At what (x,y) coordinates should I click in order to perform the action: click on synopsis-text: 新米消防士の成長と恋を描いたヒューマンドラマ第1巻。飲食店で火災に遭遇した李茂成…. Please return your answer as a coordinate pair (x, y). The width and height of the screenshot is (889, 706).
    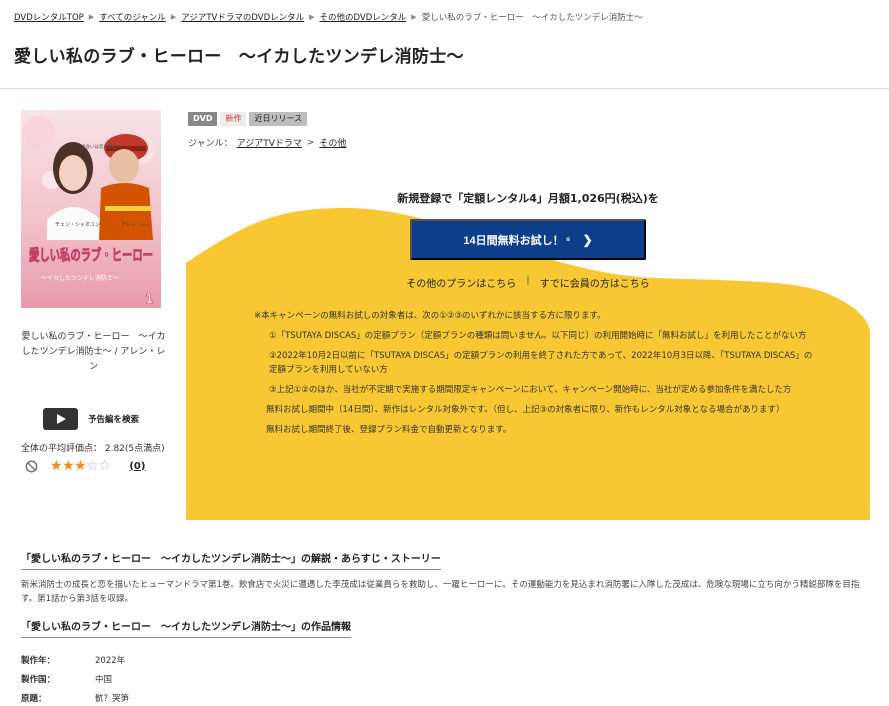
    Looking at the image, I should click on (440, 592).